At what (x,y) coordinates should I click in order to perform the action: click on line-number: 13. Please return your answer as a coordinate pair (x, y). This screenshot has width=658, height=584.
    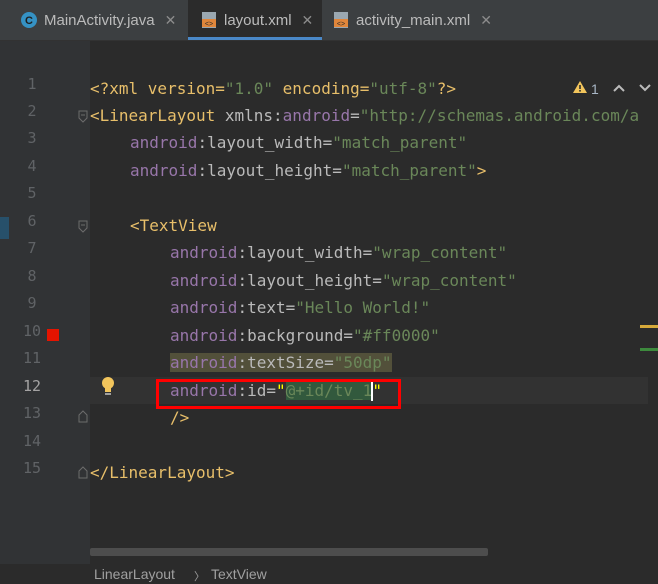
    Looking at the image, I should click on (32, 413).